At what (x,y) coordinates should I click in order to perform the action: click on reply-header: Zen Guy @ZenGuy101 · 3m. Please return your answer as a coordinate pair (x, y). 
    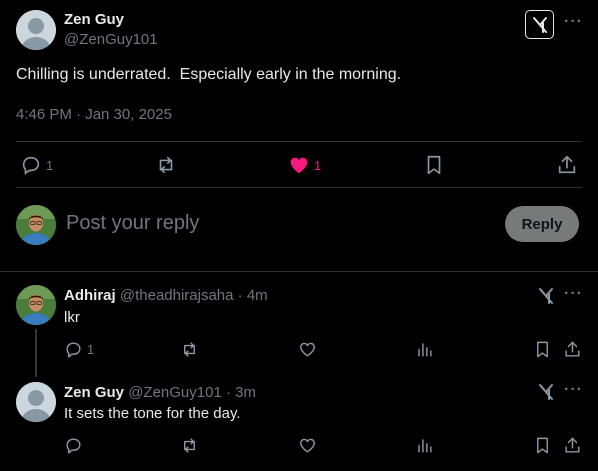
    Looking at the image, I should click on (160, 392).